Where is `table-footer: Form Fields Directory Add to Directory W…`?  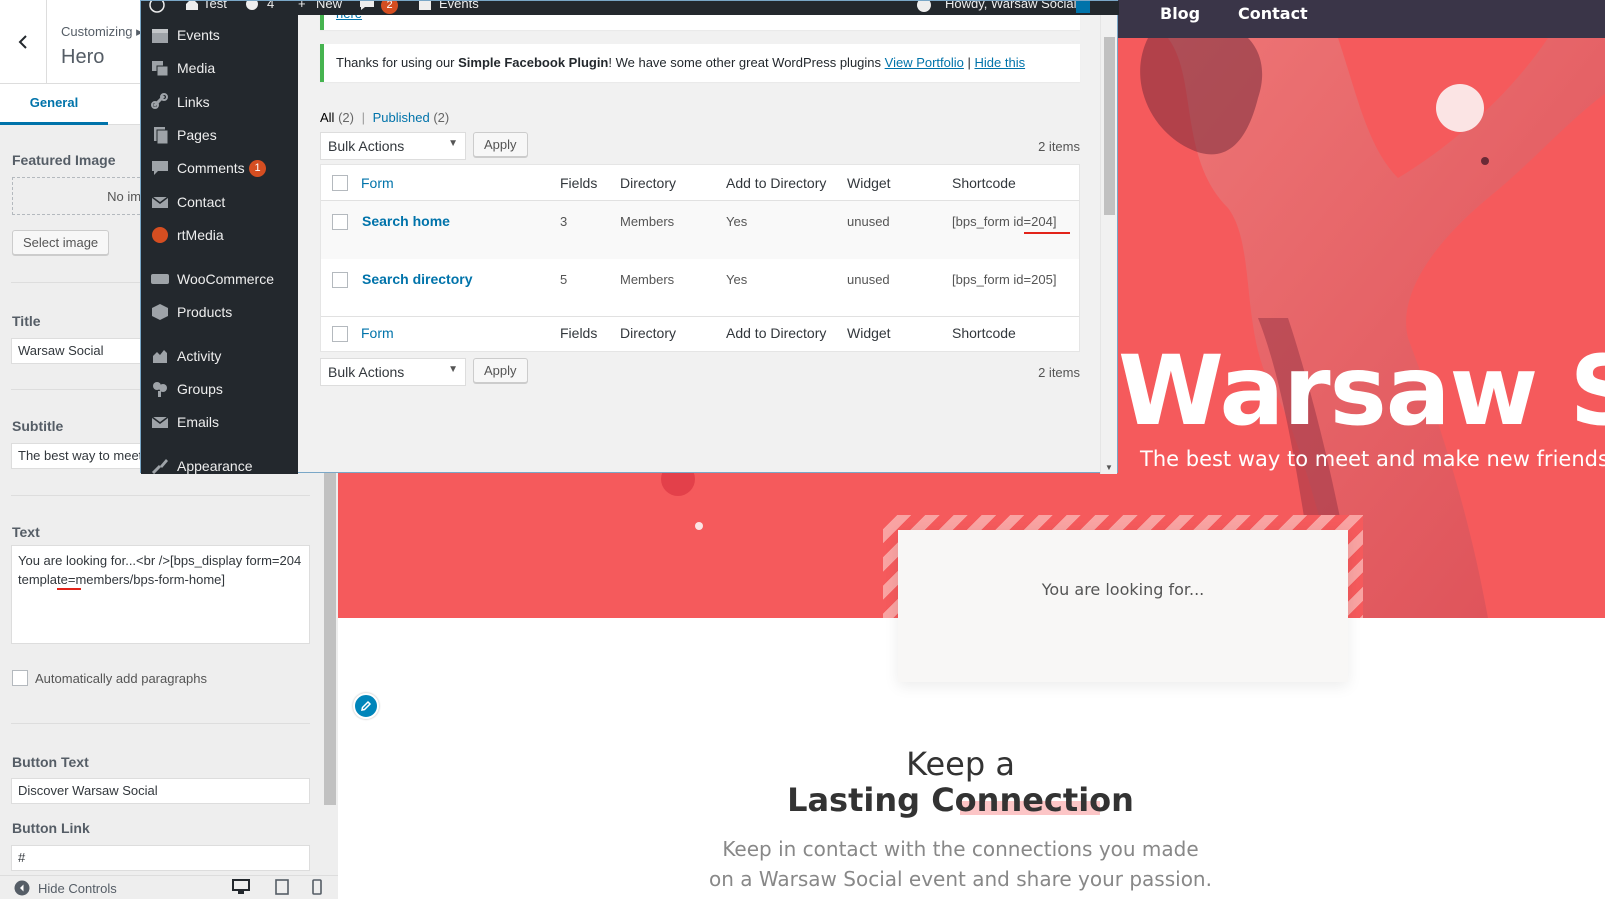 table-footer: Form Fields Directory Add to Directory W… is located at coordinates (700, 334).